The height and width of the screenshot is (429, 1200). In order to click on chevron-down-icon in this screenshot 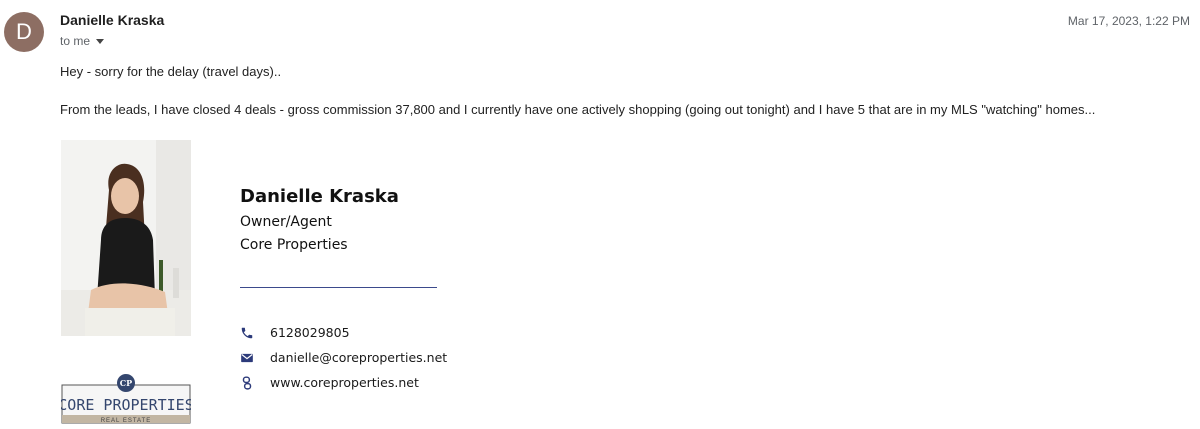, I will do `click(100, 41)`.